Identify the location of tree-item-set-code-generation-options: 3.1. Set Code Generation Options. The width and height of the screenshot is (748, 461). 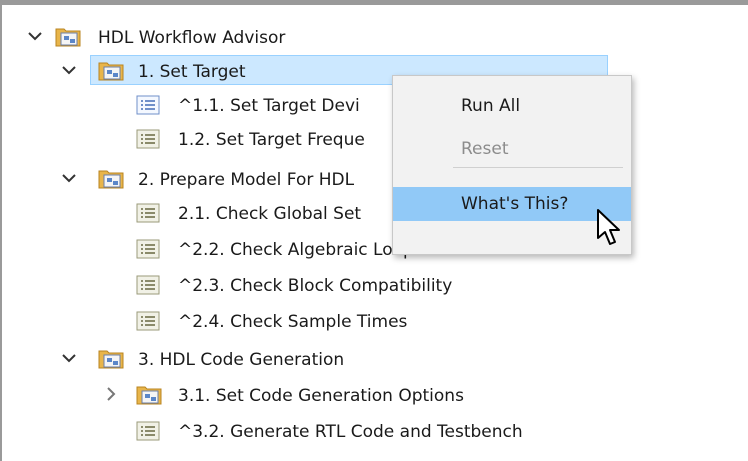
(321, 396).